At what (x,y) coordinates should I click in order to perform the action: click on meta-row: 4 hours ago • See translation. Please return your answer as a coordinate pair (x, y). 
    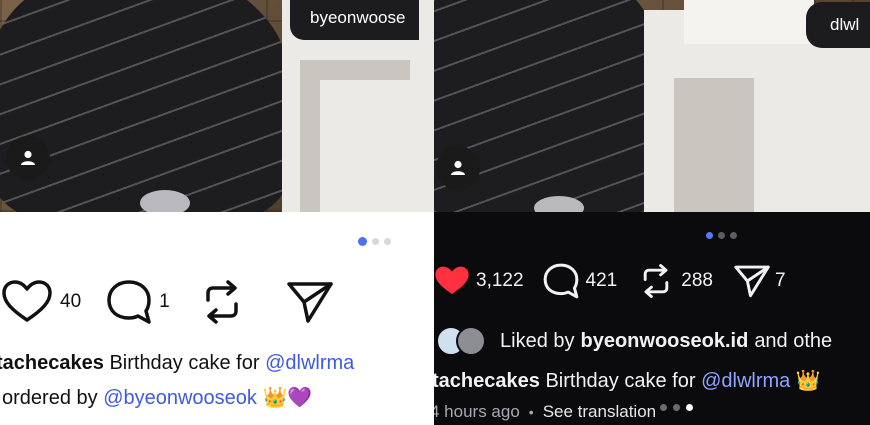
    Looking at the image, I should click on (564, 412).